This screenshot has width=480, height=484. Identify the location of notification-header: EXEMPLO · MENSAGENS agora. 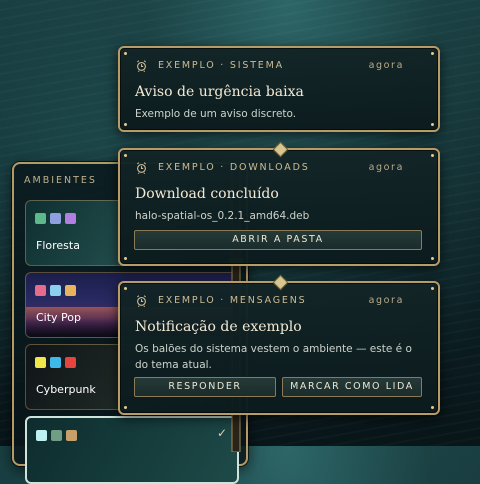
(269, 300).